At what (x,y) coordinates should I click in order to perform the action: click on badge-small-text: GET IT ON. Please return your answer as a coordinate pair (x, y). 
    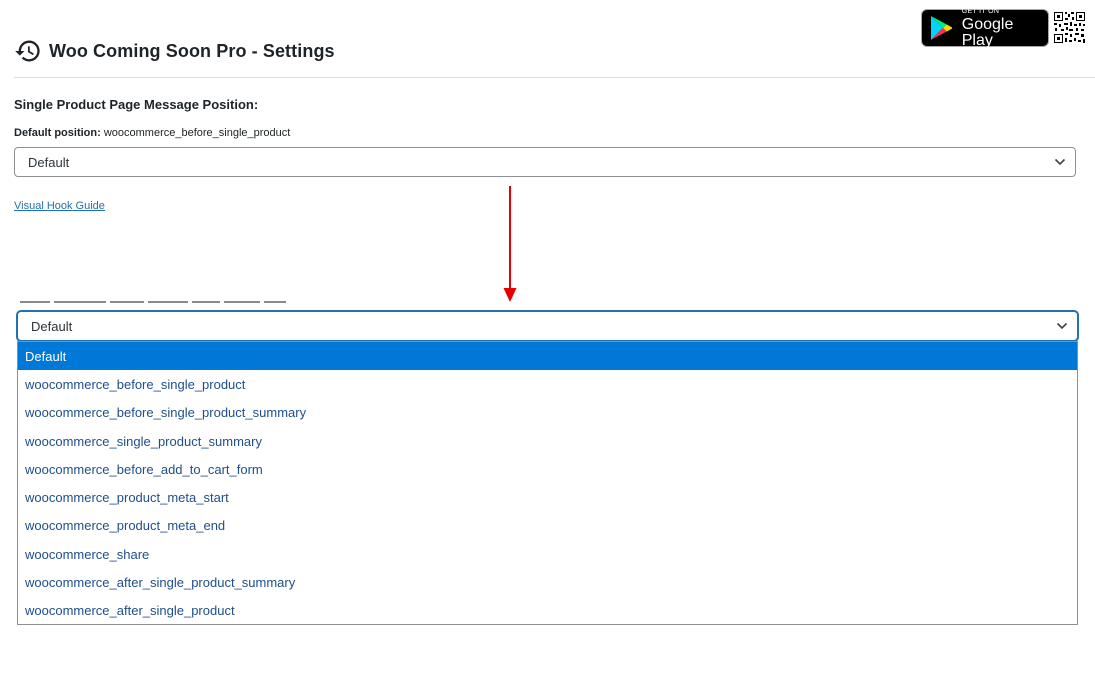
    Looking at the image, I should click on (980, 11).